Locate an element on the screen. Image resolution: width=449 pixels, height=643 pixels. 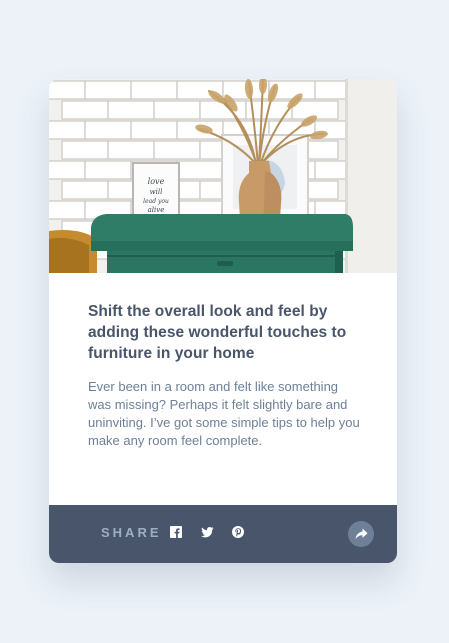
share-arrow-icon is located at coordinates (361, 533).